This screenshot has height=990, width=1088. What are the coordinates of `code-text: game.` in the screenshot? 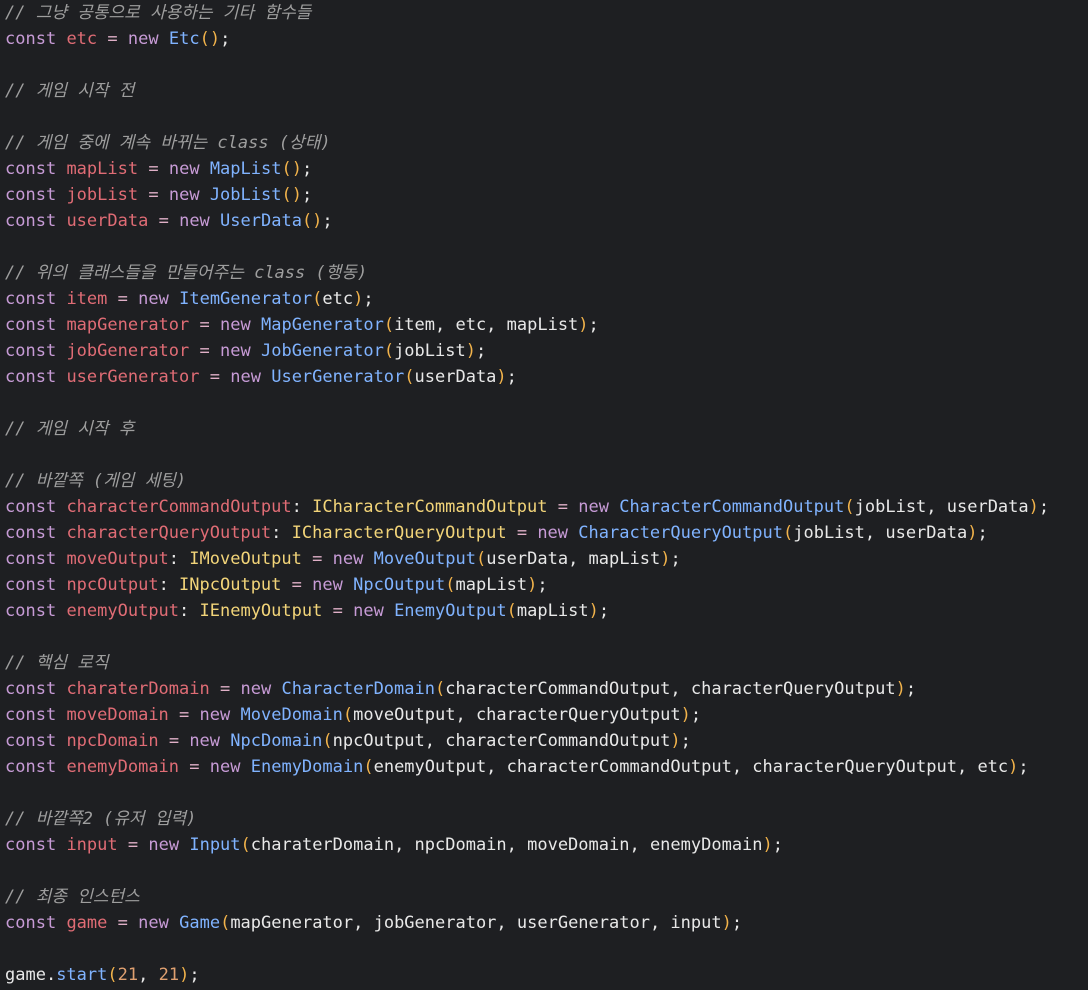 It's located at (31, 975).